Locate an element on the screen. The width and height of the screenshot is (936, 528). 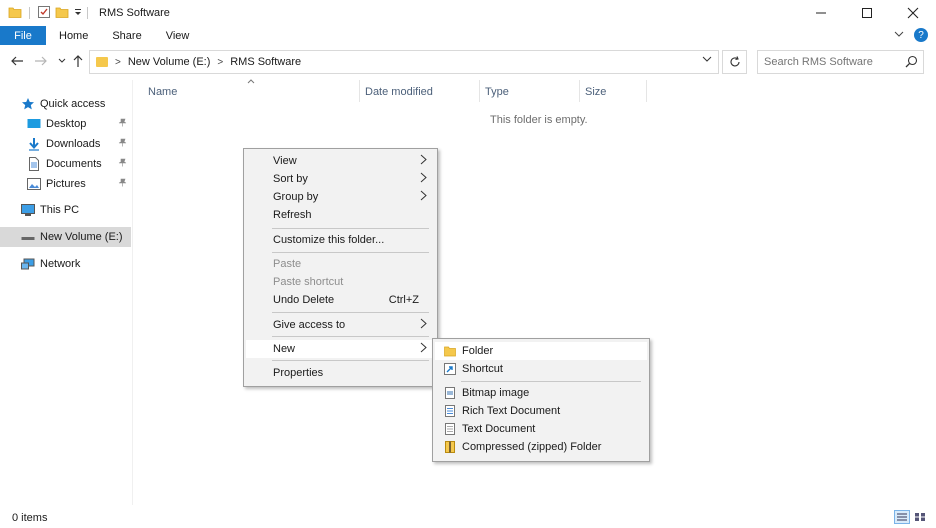
text-document-icon is located at coordinates (450, 429).